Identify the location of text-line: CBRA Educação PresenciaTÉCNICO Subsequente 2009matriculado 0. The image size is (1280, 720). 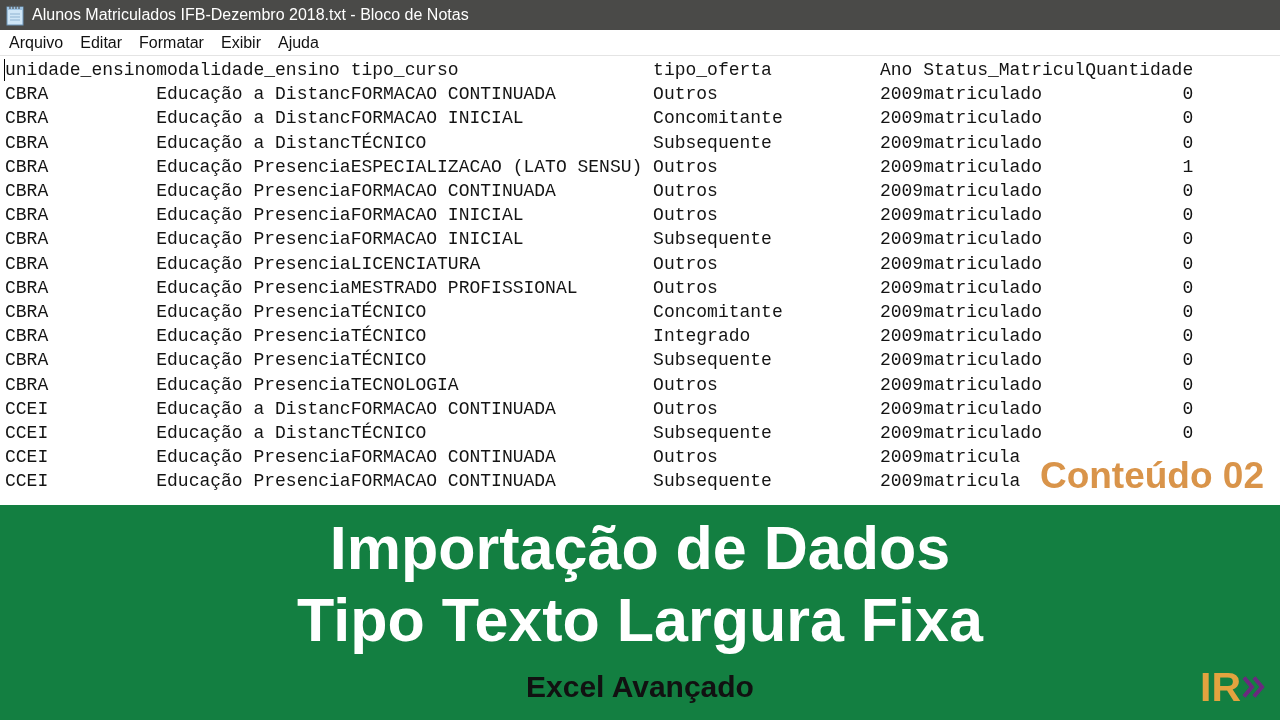
(599, 360).